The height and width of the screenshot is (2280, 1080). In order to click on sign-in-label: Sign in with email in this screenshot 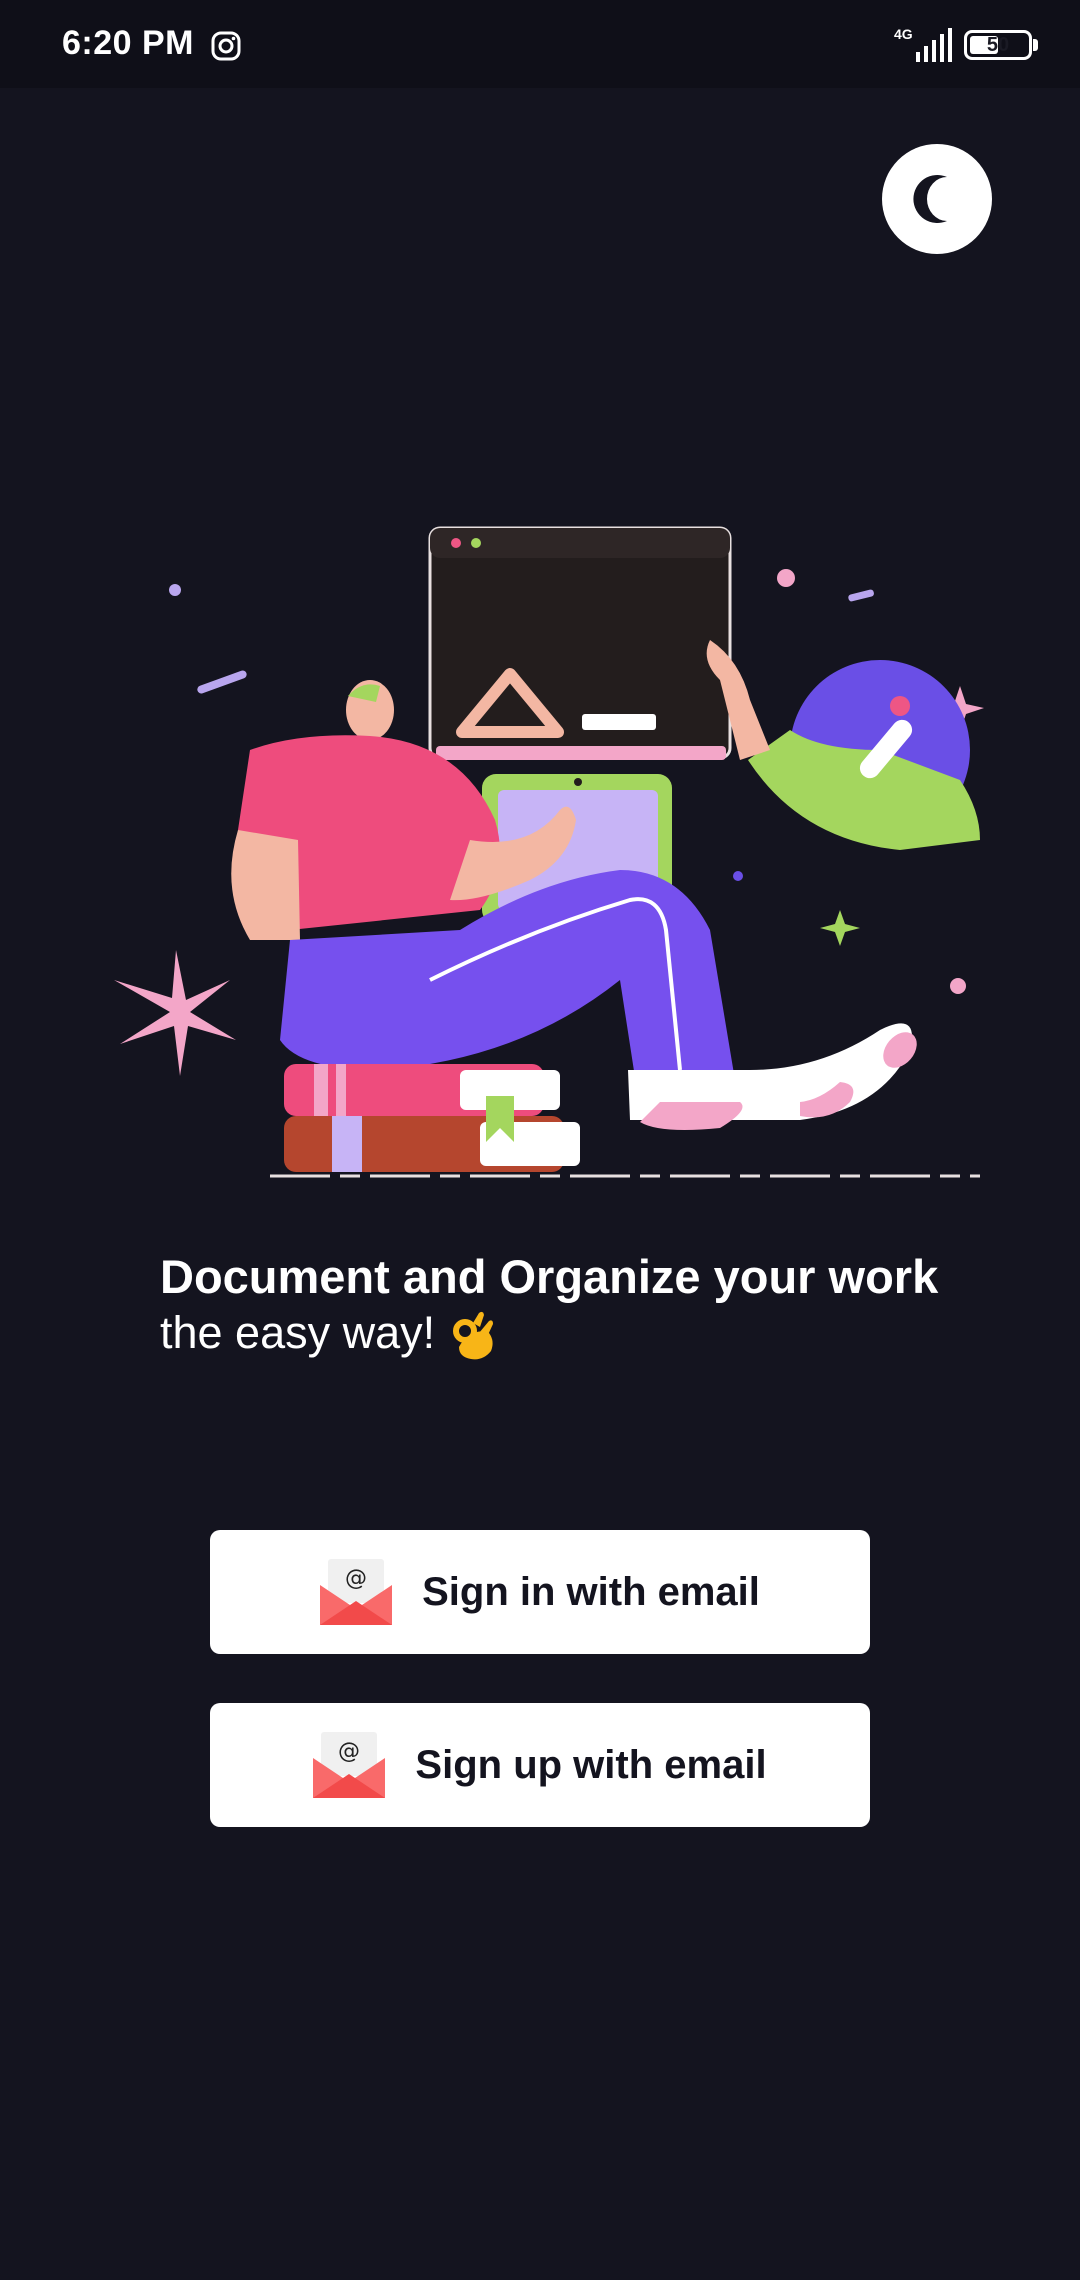, I will do `click(591, 1591)`.